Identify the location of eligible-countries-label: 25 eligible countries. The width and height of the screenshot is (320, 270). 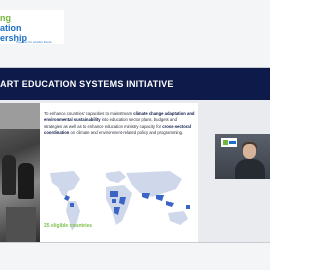
(68, 226).